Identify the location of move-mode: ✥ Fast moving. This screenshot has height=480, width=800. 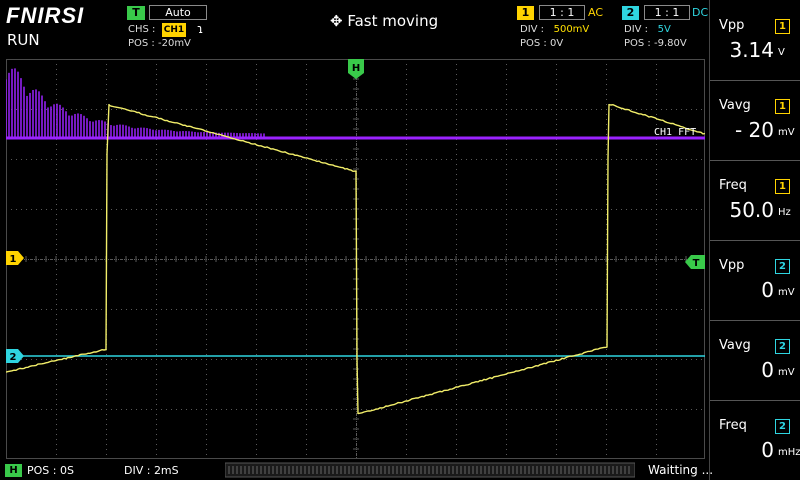
(384, 21).